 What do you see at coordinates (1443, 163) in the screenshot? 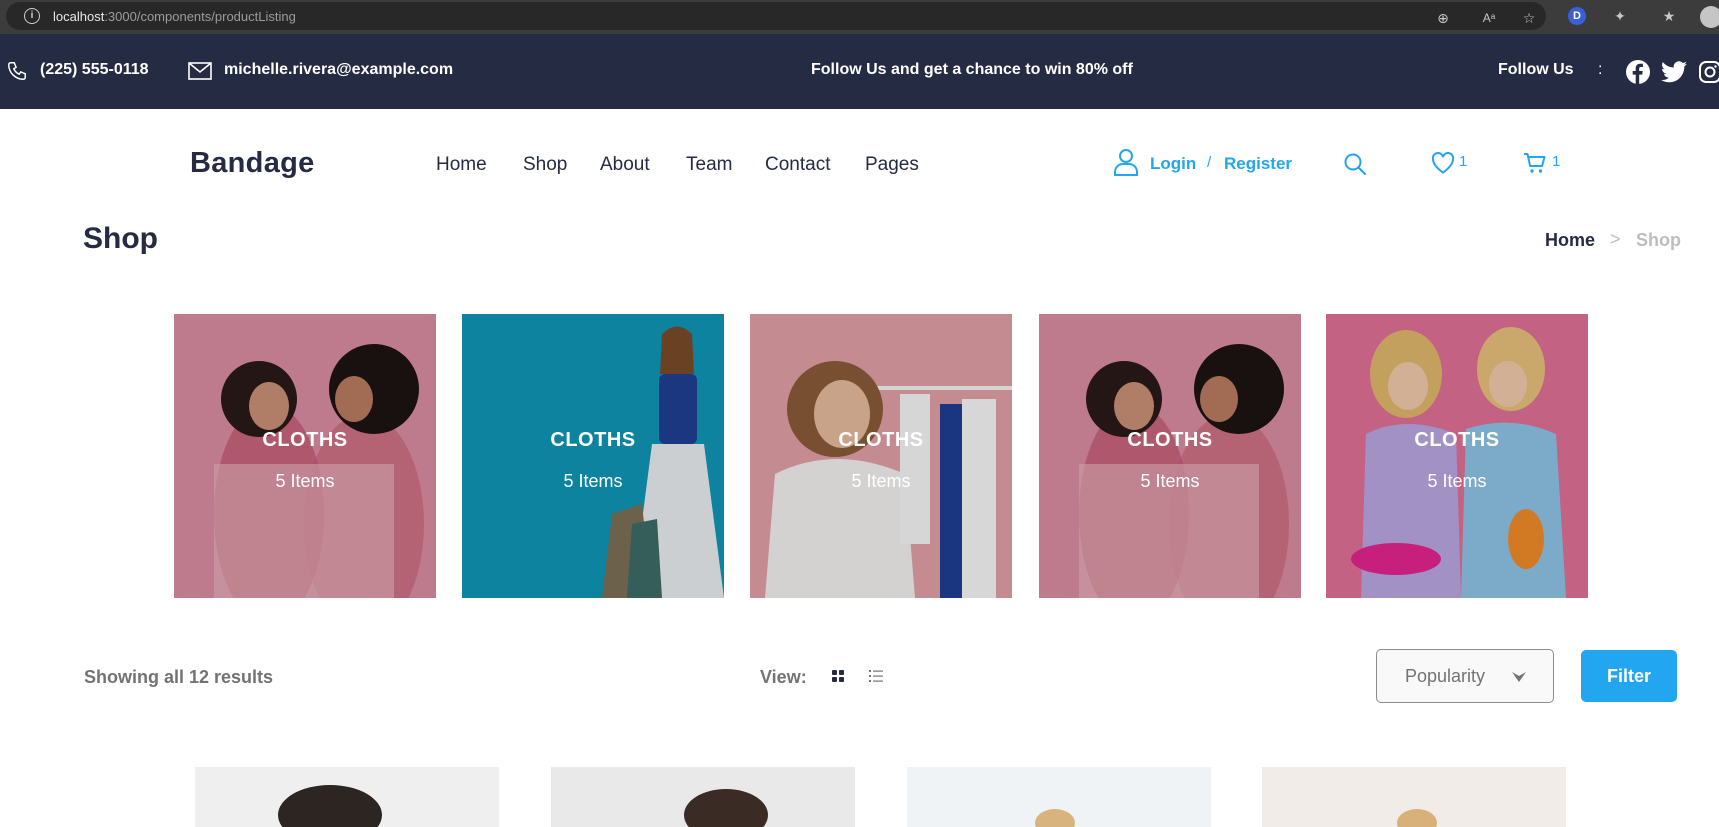
I see `wishlist-heart-icon` at bounding box center [1443, 163].